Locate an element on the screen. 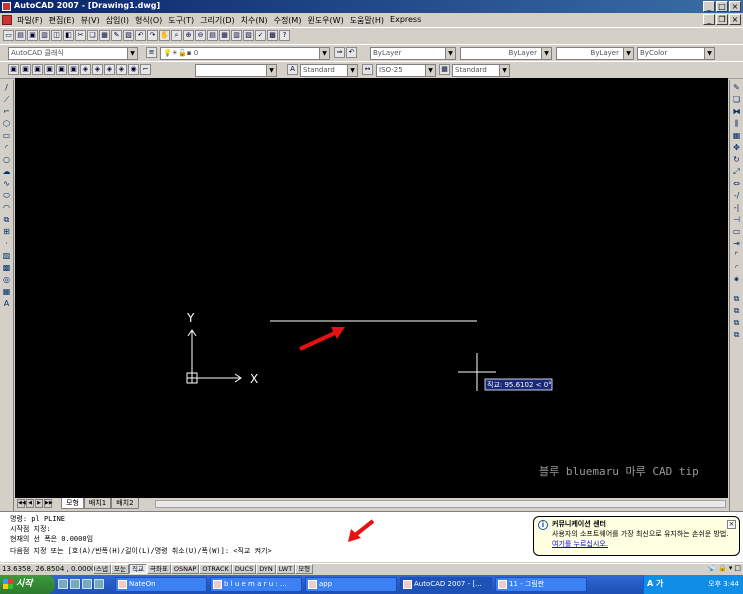 The image size is (743, 594). right-view-icon: ▣ is located at coordinates (49, 69).